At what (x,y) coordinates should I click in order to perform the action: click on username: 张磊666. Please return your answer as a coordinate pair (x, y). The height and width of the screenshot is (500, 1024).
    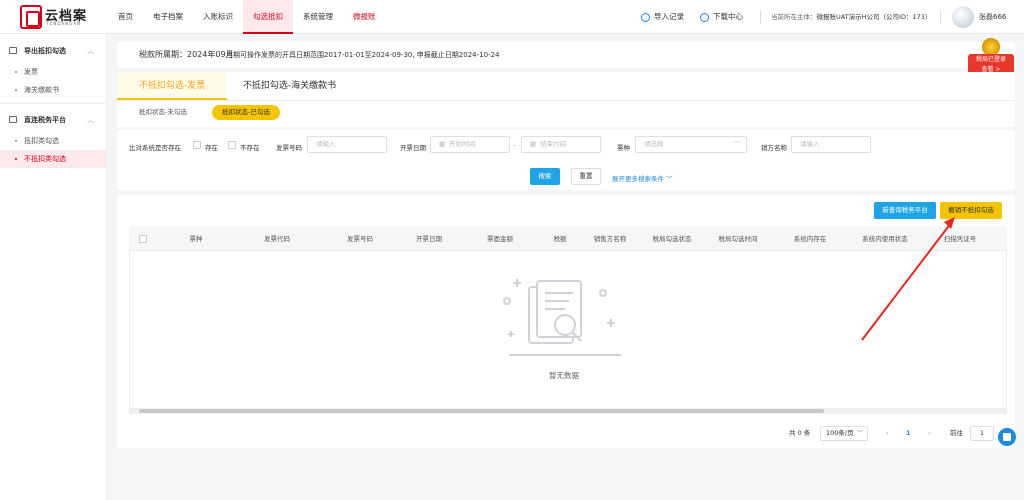
    Looking at the image, I should click on (992, 17).